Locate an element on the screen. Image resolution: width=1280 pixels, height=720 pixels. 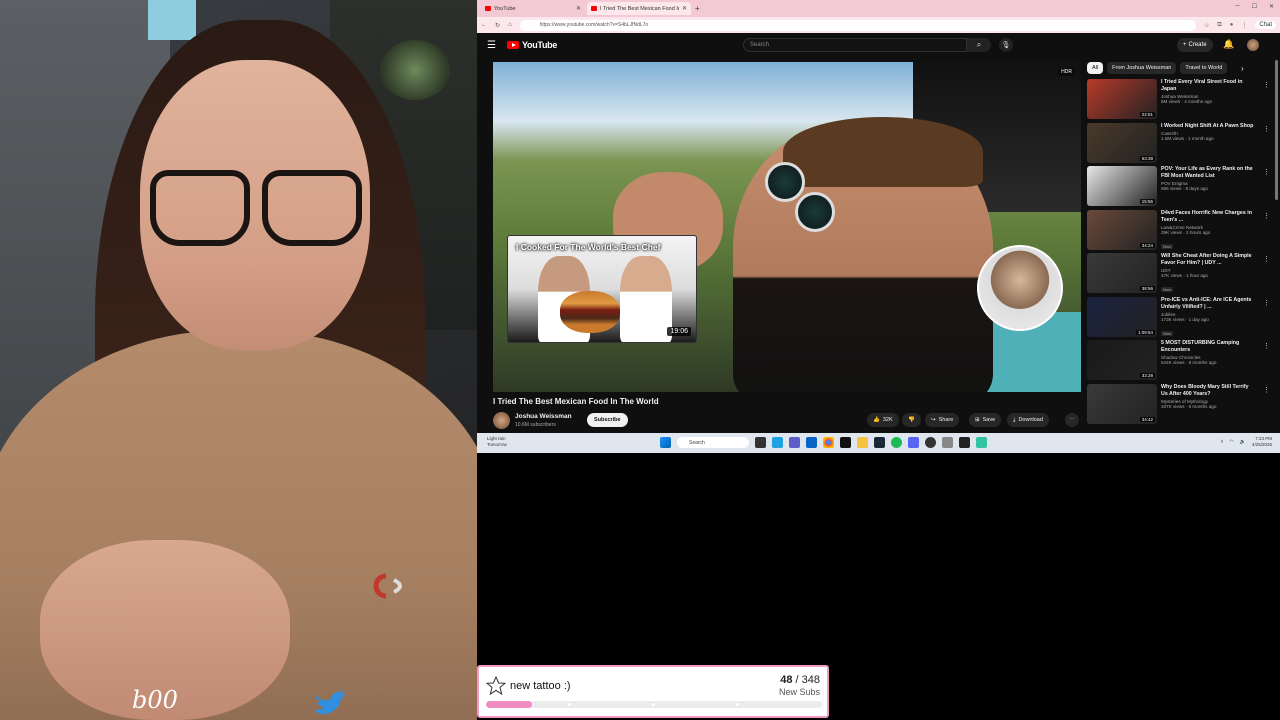
extensions-icon: ⧉ is located at coordinates (1219, 25).